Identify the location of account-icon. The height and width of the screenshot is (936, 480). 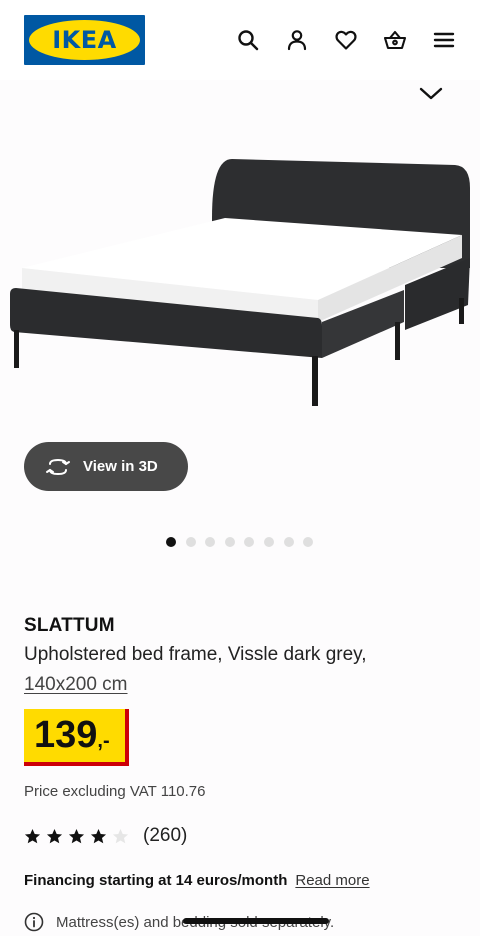
(297, 40).